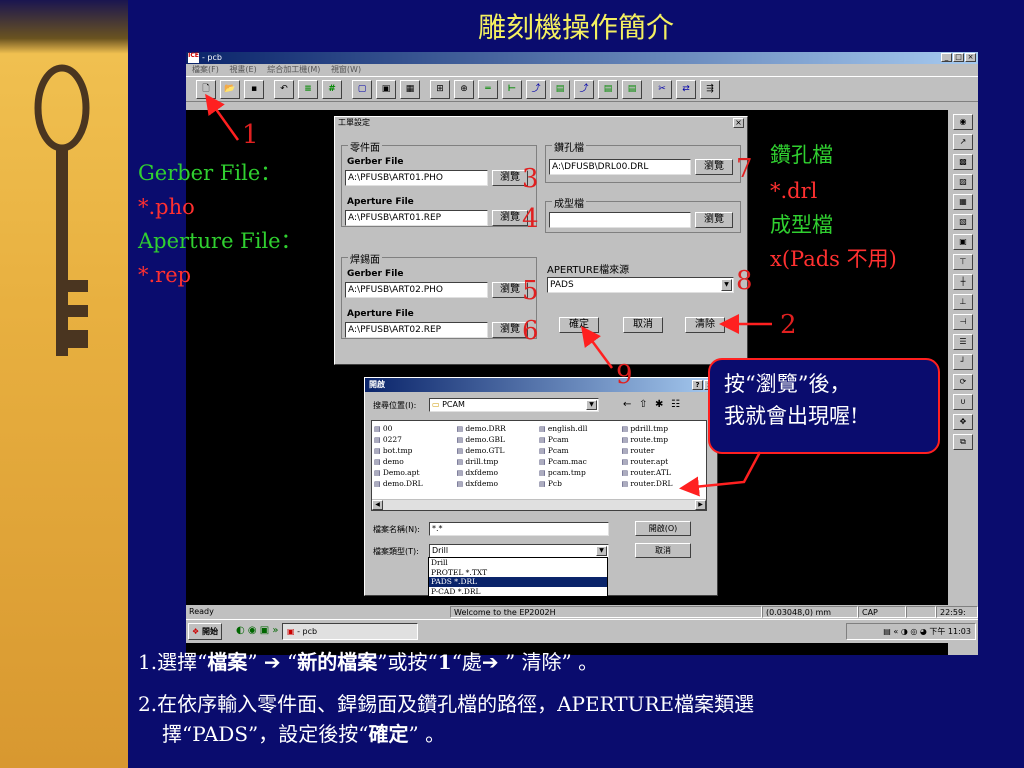  I want to click on list-item: Demo.apt, so click(415, 472).